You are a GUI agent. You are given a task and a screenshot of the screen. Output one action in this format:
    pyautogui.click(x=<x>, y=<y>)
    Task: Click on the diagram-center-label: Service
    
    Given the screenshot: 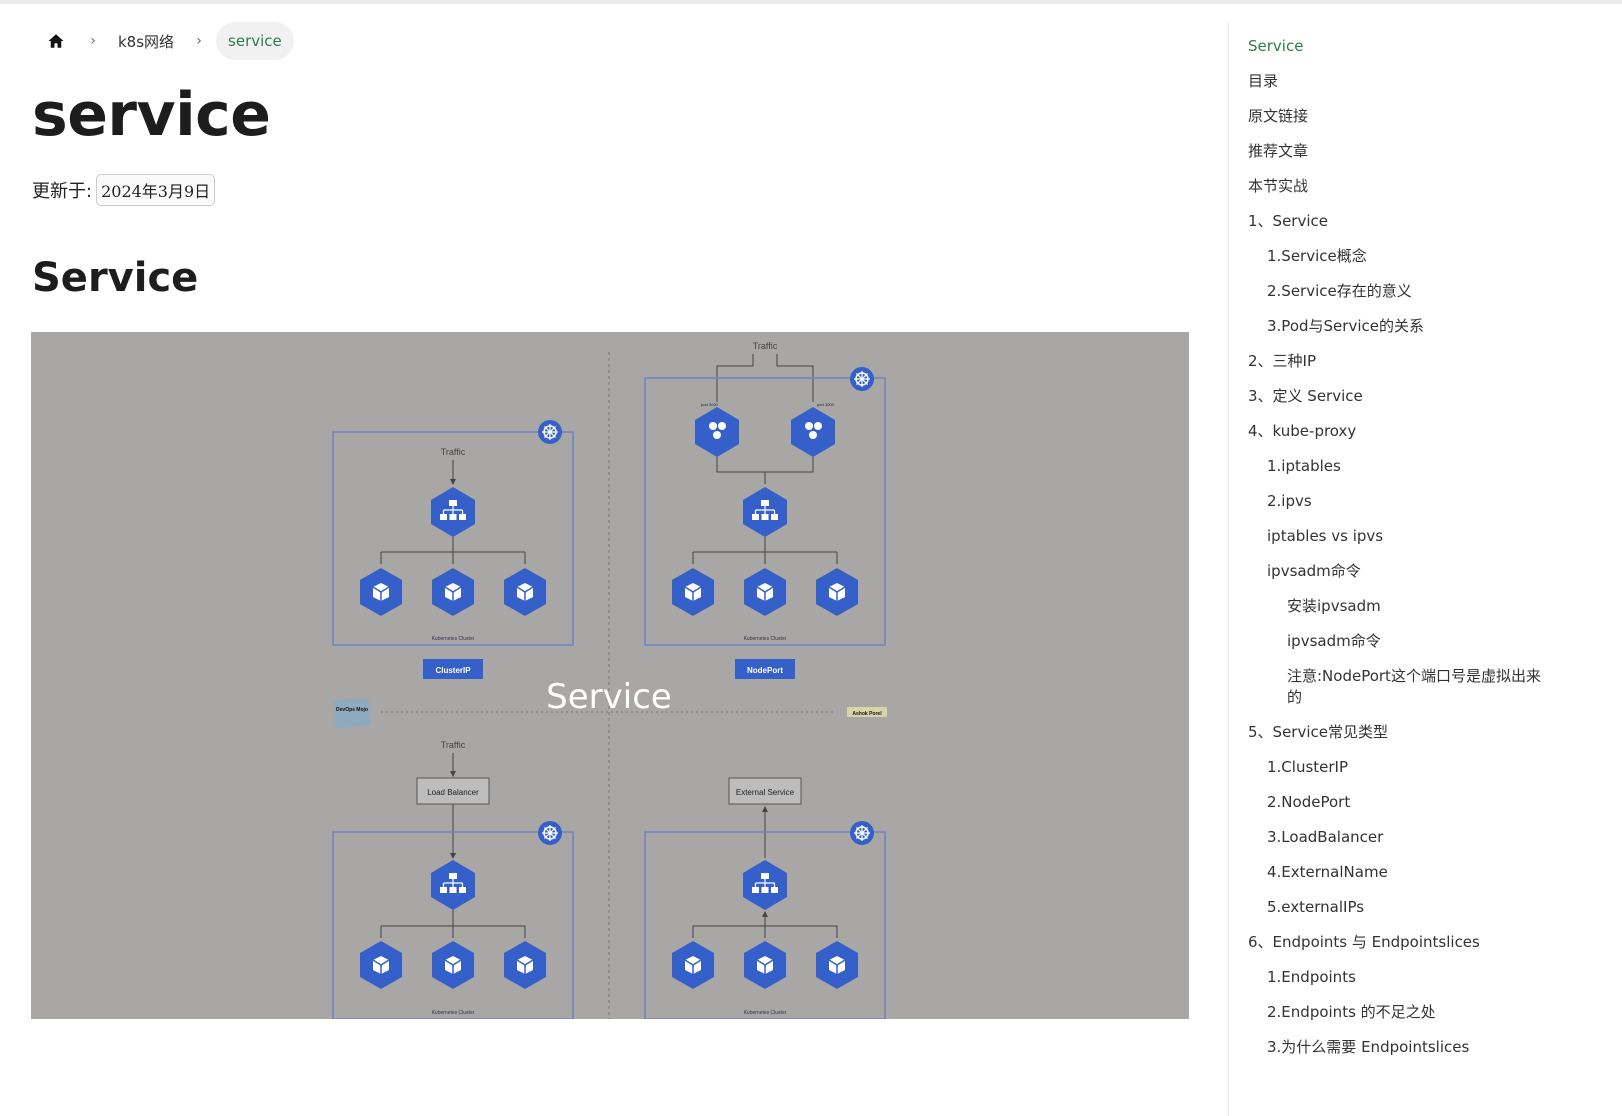 What is the action you would take?
    pyautogui.click(x=609, y=697)
    